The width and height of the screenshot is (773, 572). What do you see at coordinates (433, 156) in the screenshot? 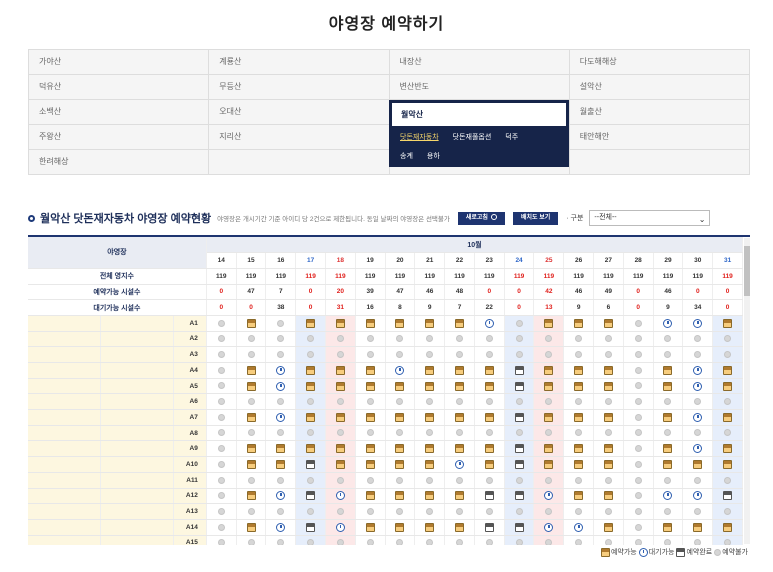
I see `popup-campsite-option: 용하` at bounding box center [433, 156].